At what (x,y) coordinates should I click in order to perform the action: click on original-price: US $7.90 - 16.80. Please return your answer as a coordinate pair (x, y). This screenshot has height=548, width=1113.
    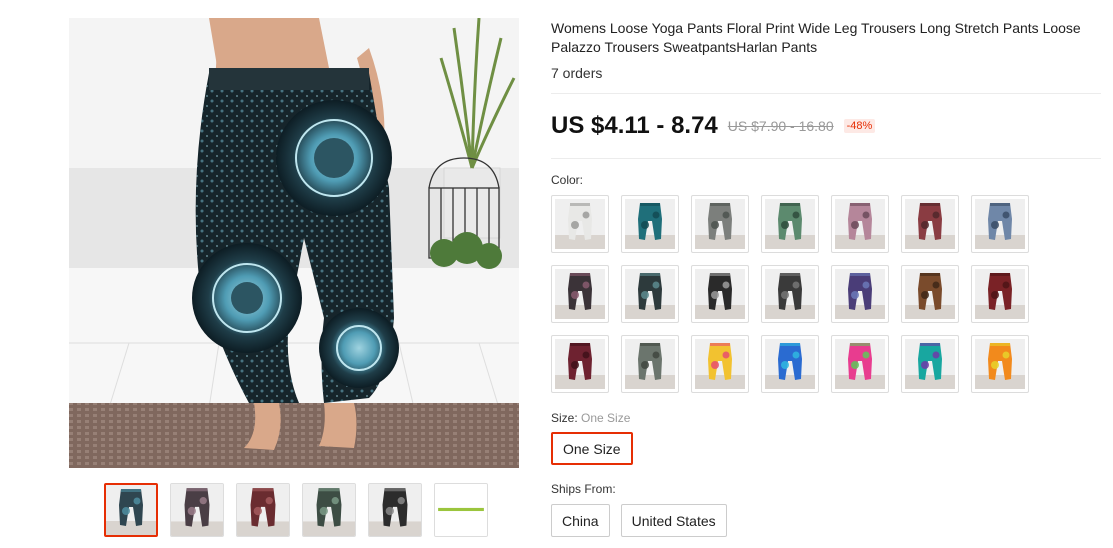
    Looking at the image, I should click on (780, 126).